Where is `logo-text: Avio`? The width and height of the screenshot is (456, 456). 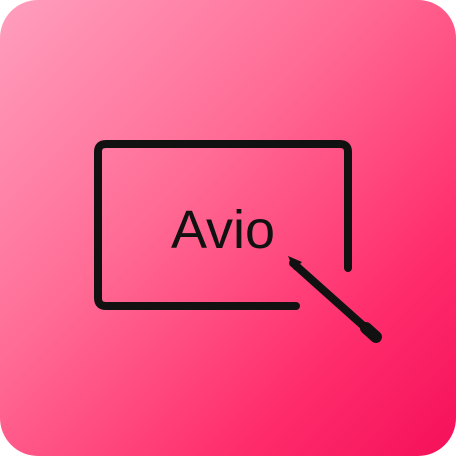 logo-text: Avio is located at coordinates (223, 230).